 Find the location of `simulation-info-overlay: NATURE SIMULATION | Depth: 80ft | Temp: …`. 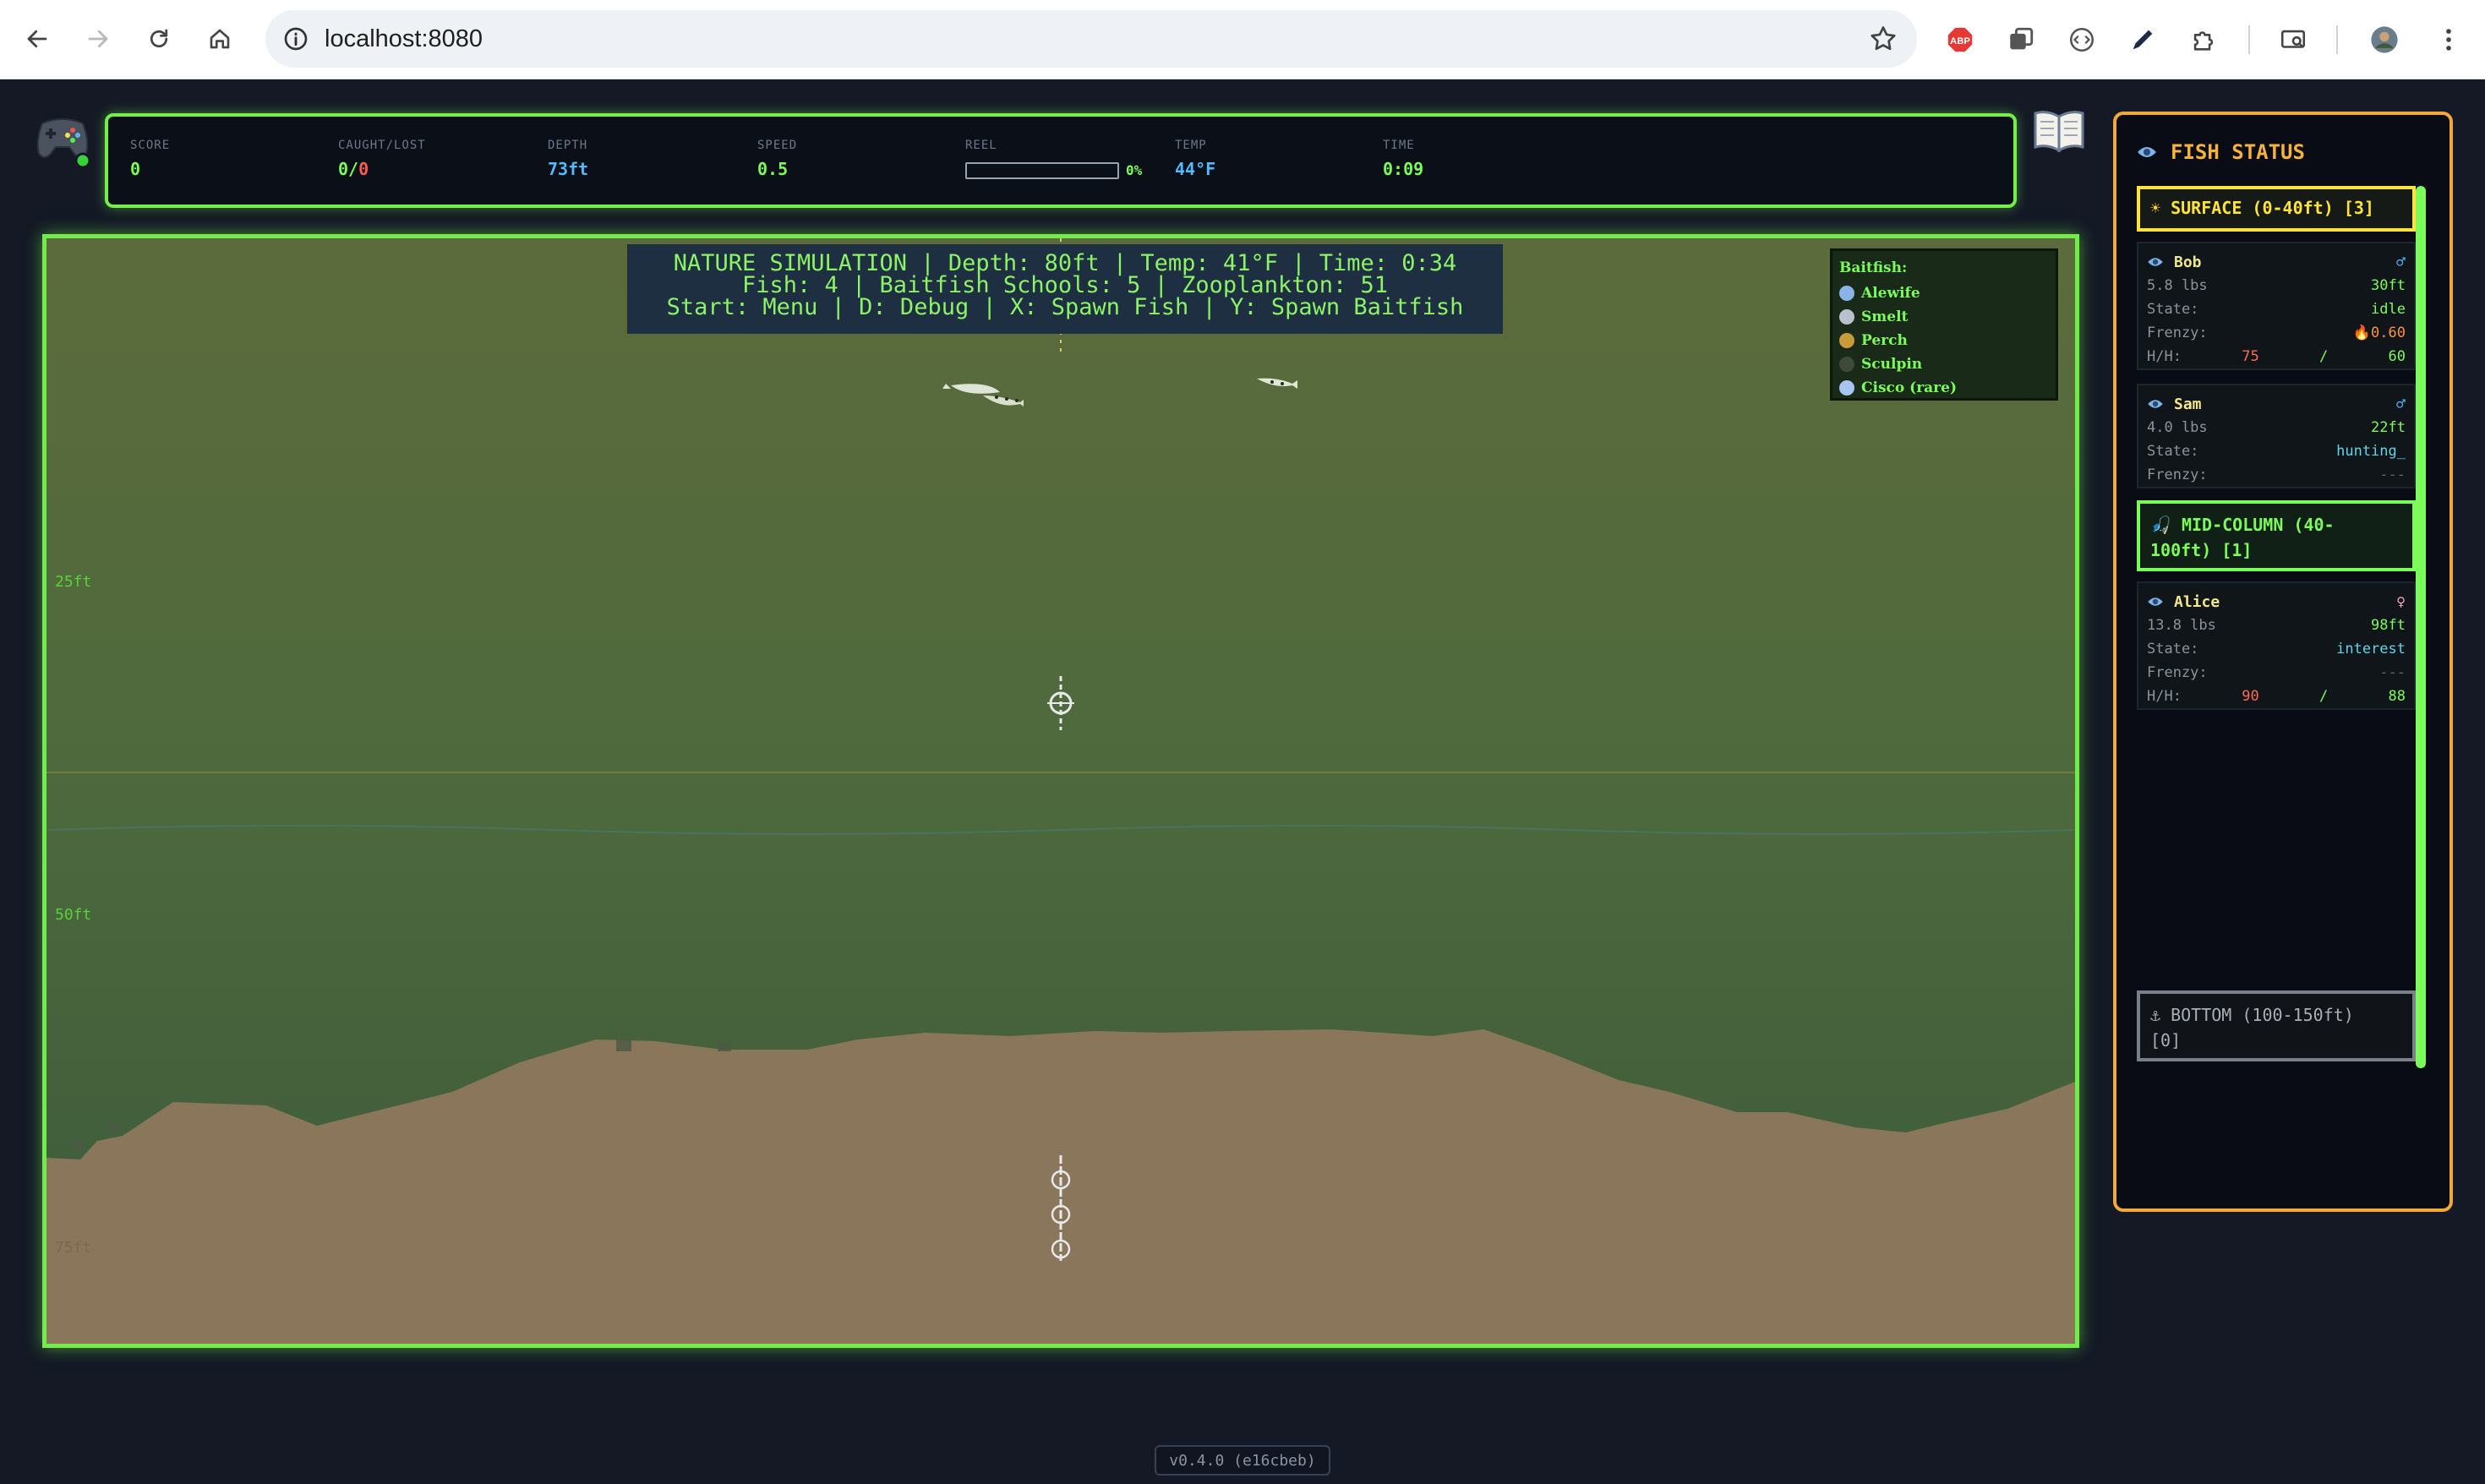

simulation-info-overlay: NATURE SIMULATION | Depth: 80ft | Temp: … is located at coordinates (1065, 289).